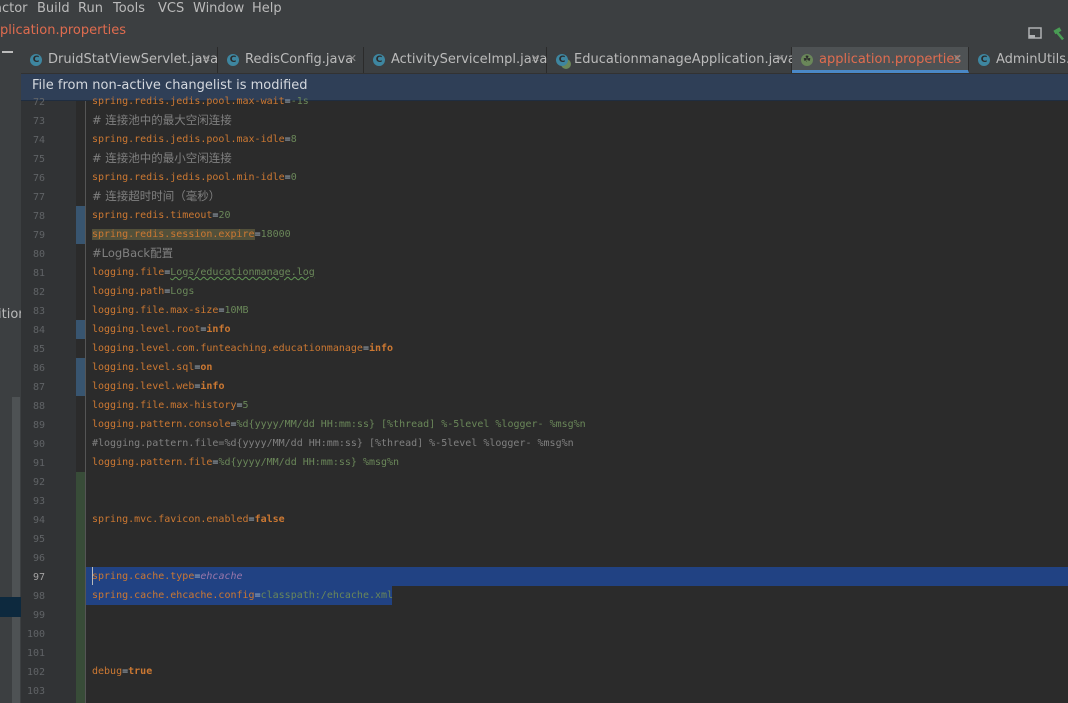 The width and height of the screenshot is (1068, 703). What do you see at coordinates (218, 9) in the screenshot?
I see `menu-window: Window` at bounding box center [218, 9].